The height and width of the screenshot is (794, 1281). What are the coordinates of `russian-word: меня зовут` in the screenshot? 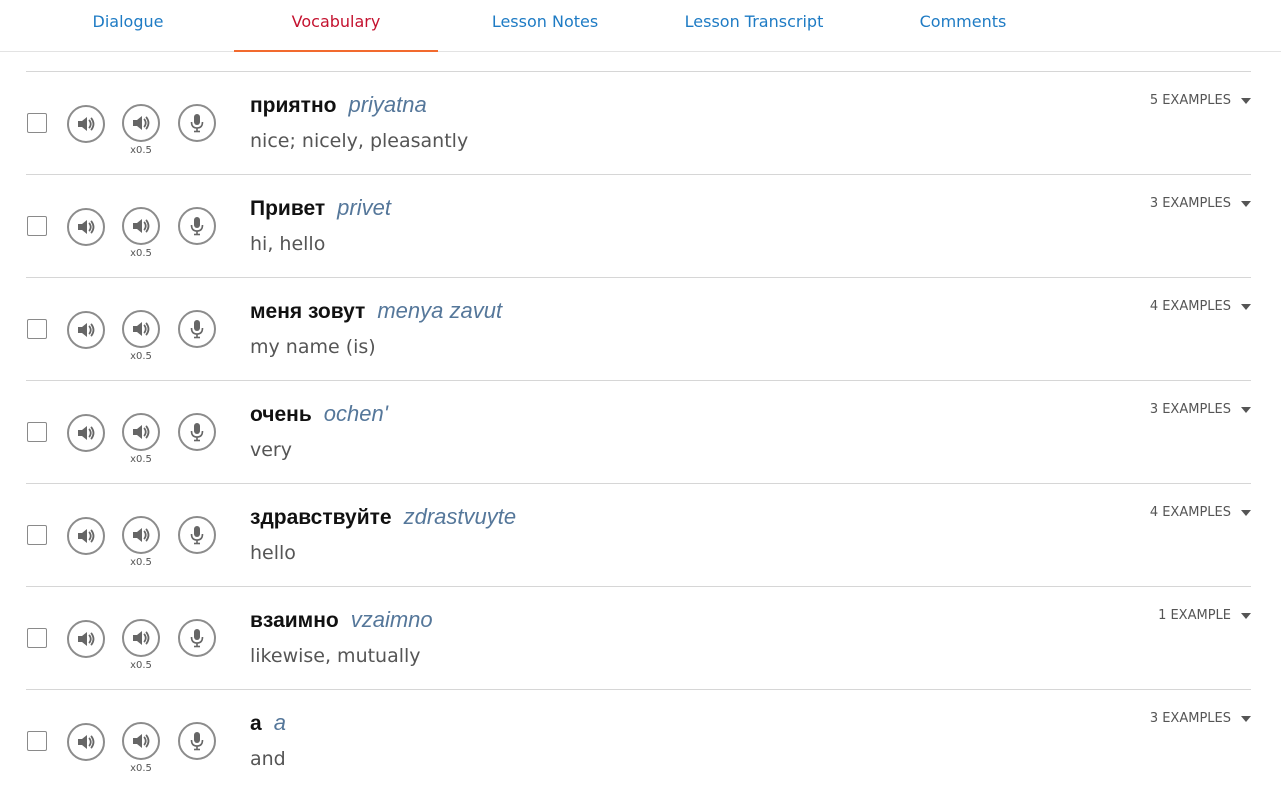 It's located at (308, 311).